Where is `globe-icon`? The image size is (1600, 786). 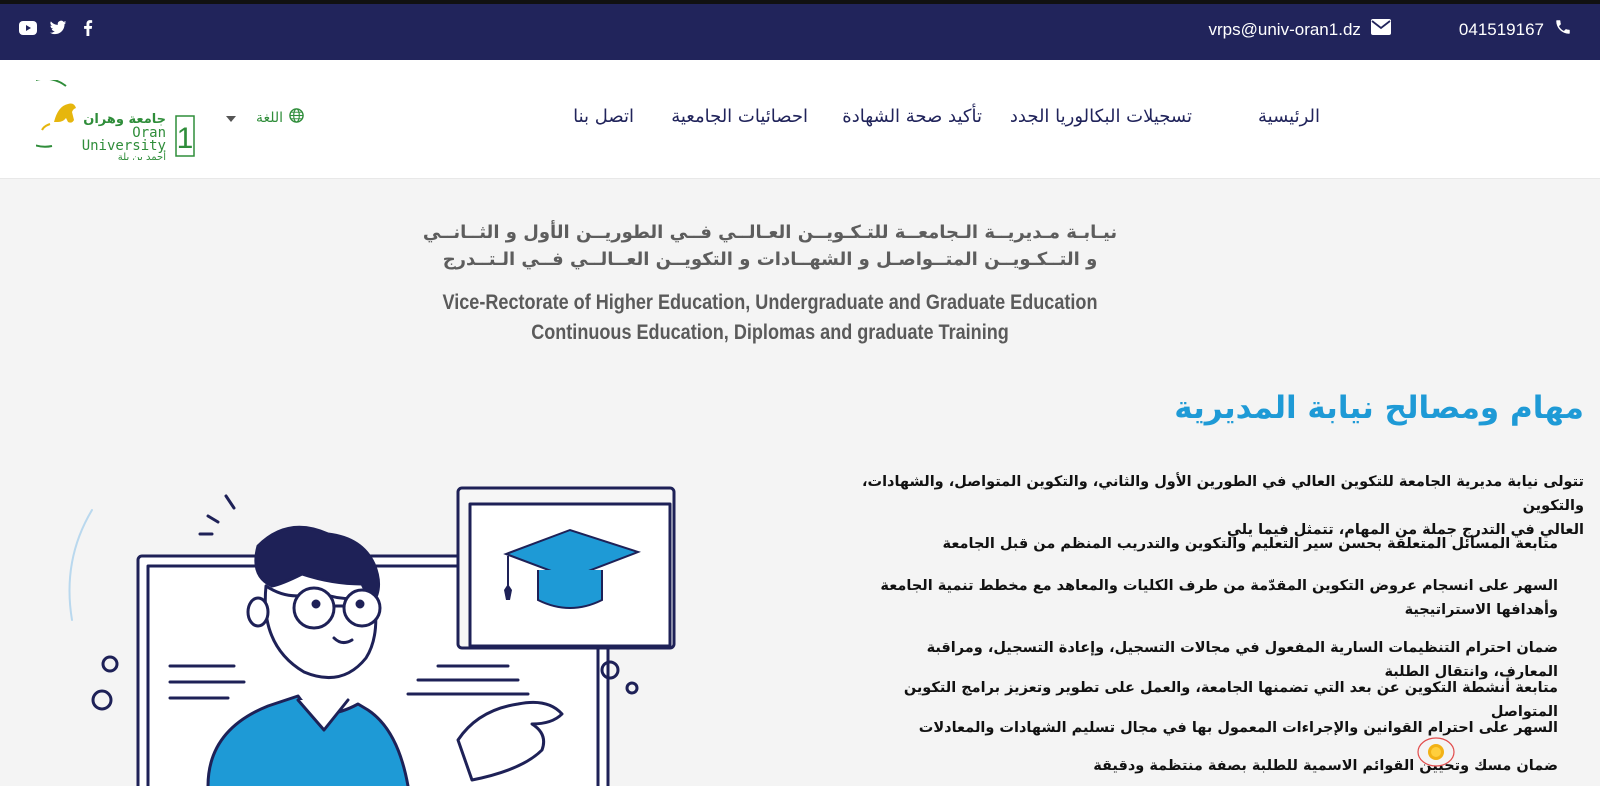
globe-icon is located at coordinates (296, 117).